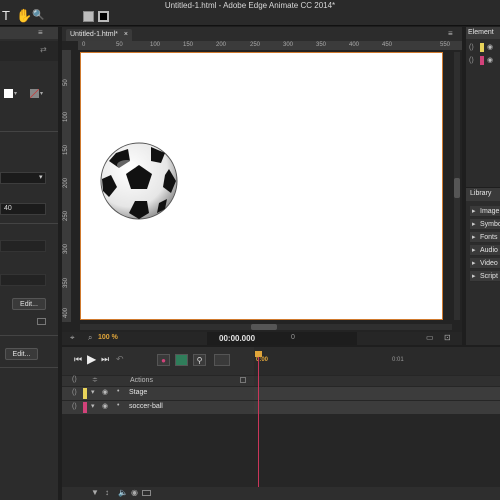 The image size is (500, 500). What do you see at coordinates (281, 493) in the screenshot?
I see `timeline-footer: ▼ ↕ 🔈 ◉` at bounding box center [281, 493].